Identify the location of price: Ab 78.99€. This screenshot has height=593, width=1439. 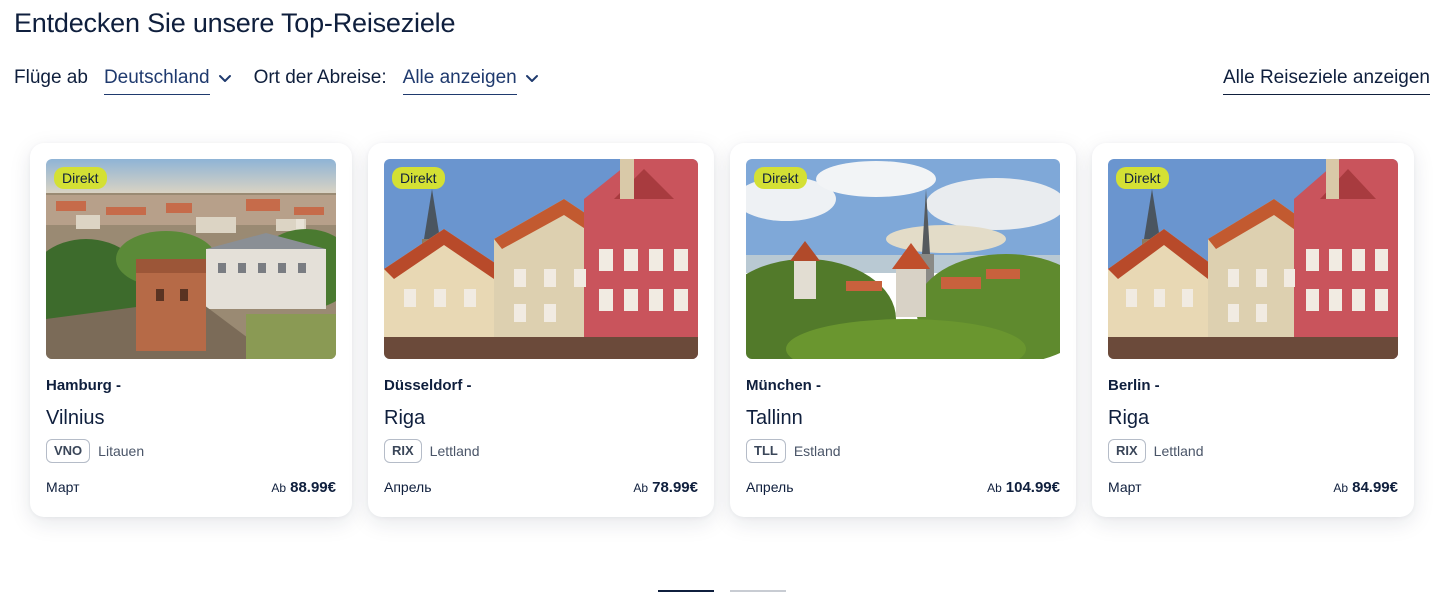
(665, 487).